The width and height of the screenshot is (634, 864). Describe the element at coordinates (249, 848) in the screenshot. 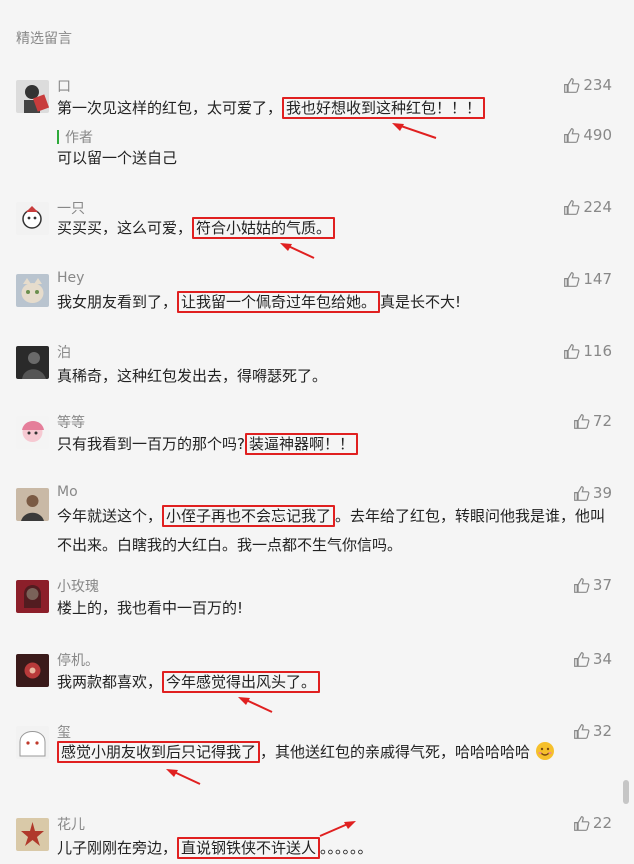

I see `comment-highlight: 直说钢铁侠不许送人` at that location.